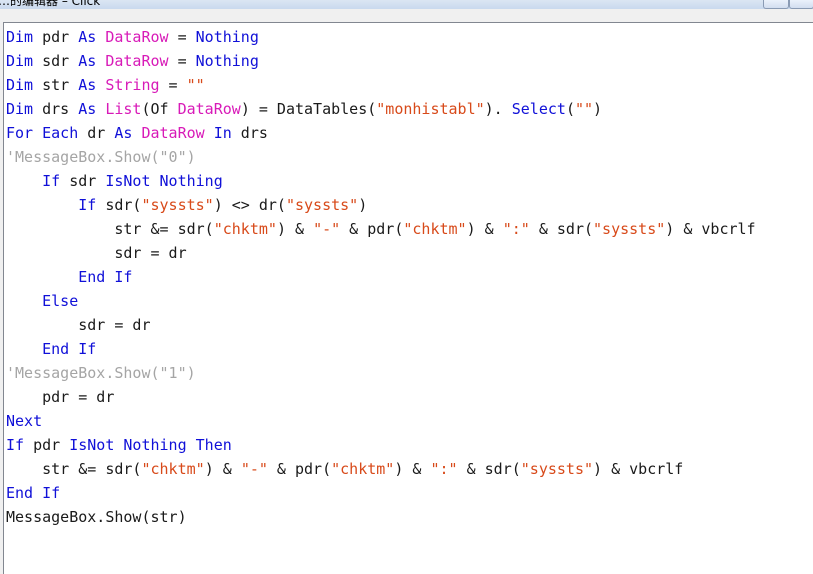  What do you see at coordinates (42, 133) in the screenshot?
I see `code-keyword: For Each` at bounding box center [42, 133].